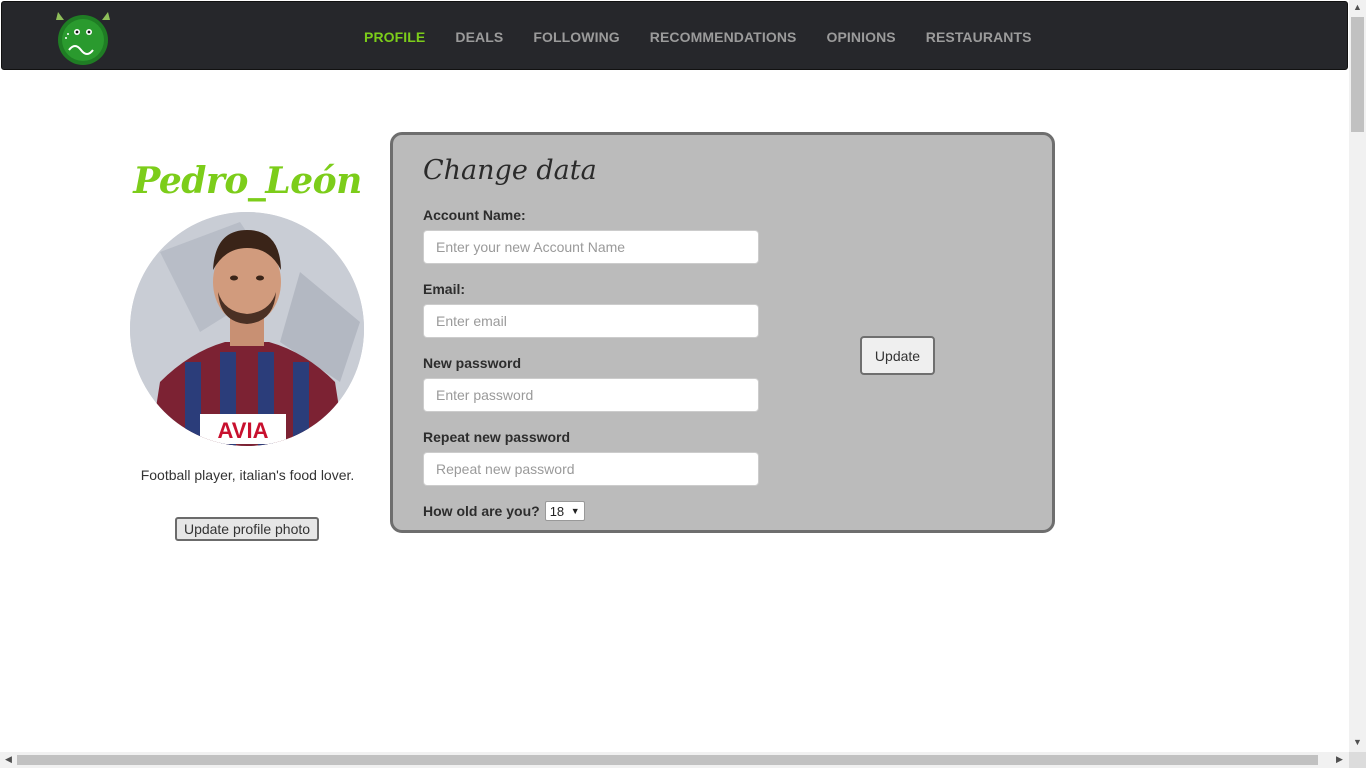  I want to click on profile-avatar: AVIA, so click(247, 329).